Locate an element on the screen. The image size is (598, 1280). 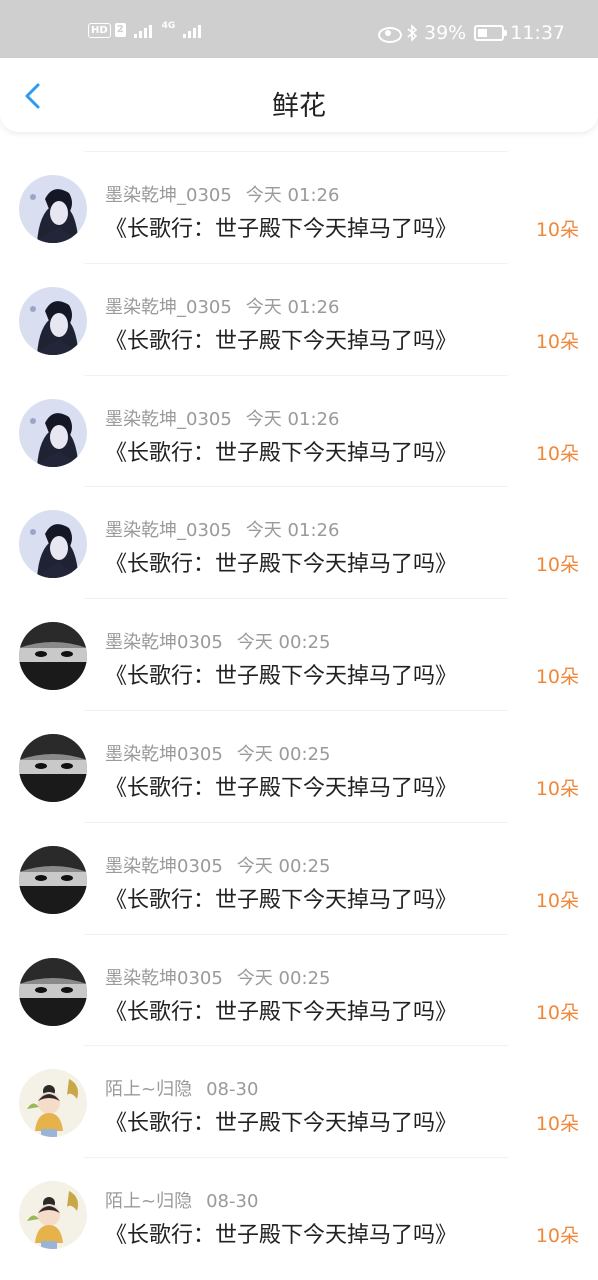
eye-icon is located at coordinates (390, 34).